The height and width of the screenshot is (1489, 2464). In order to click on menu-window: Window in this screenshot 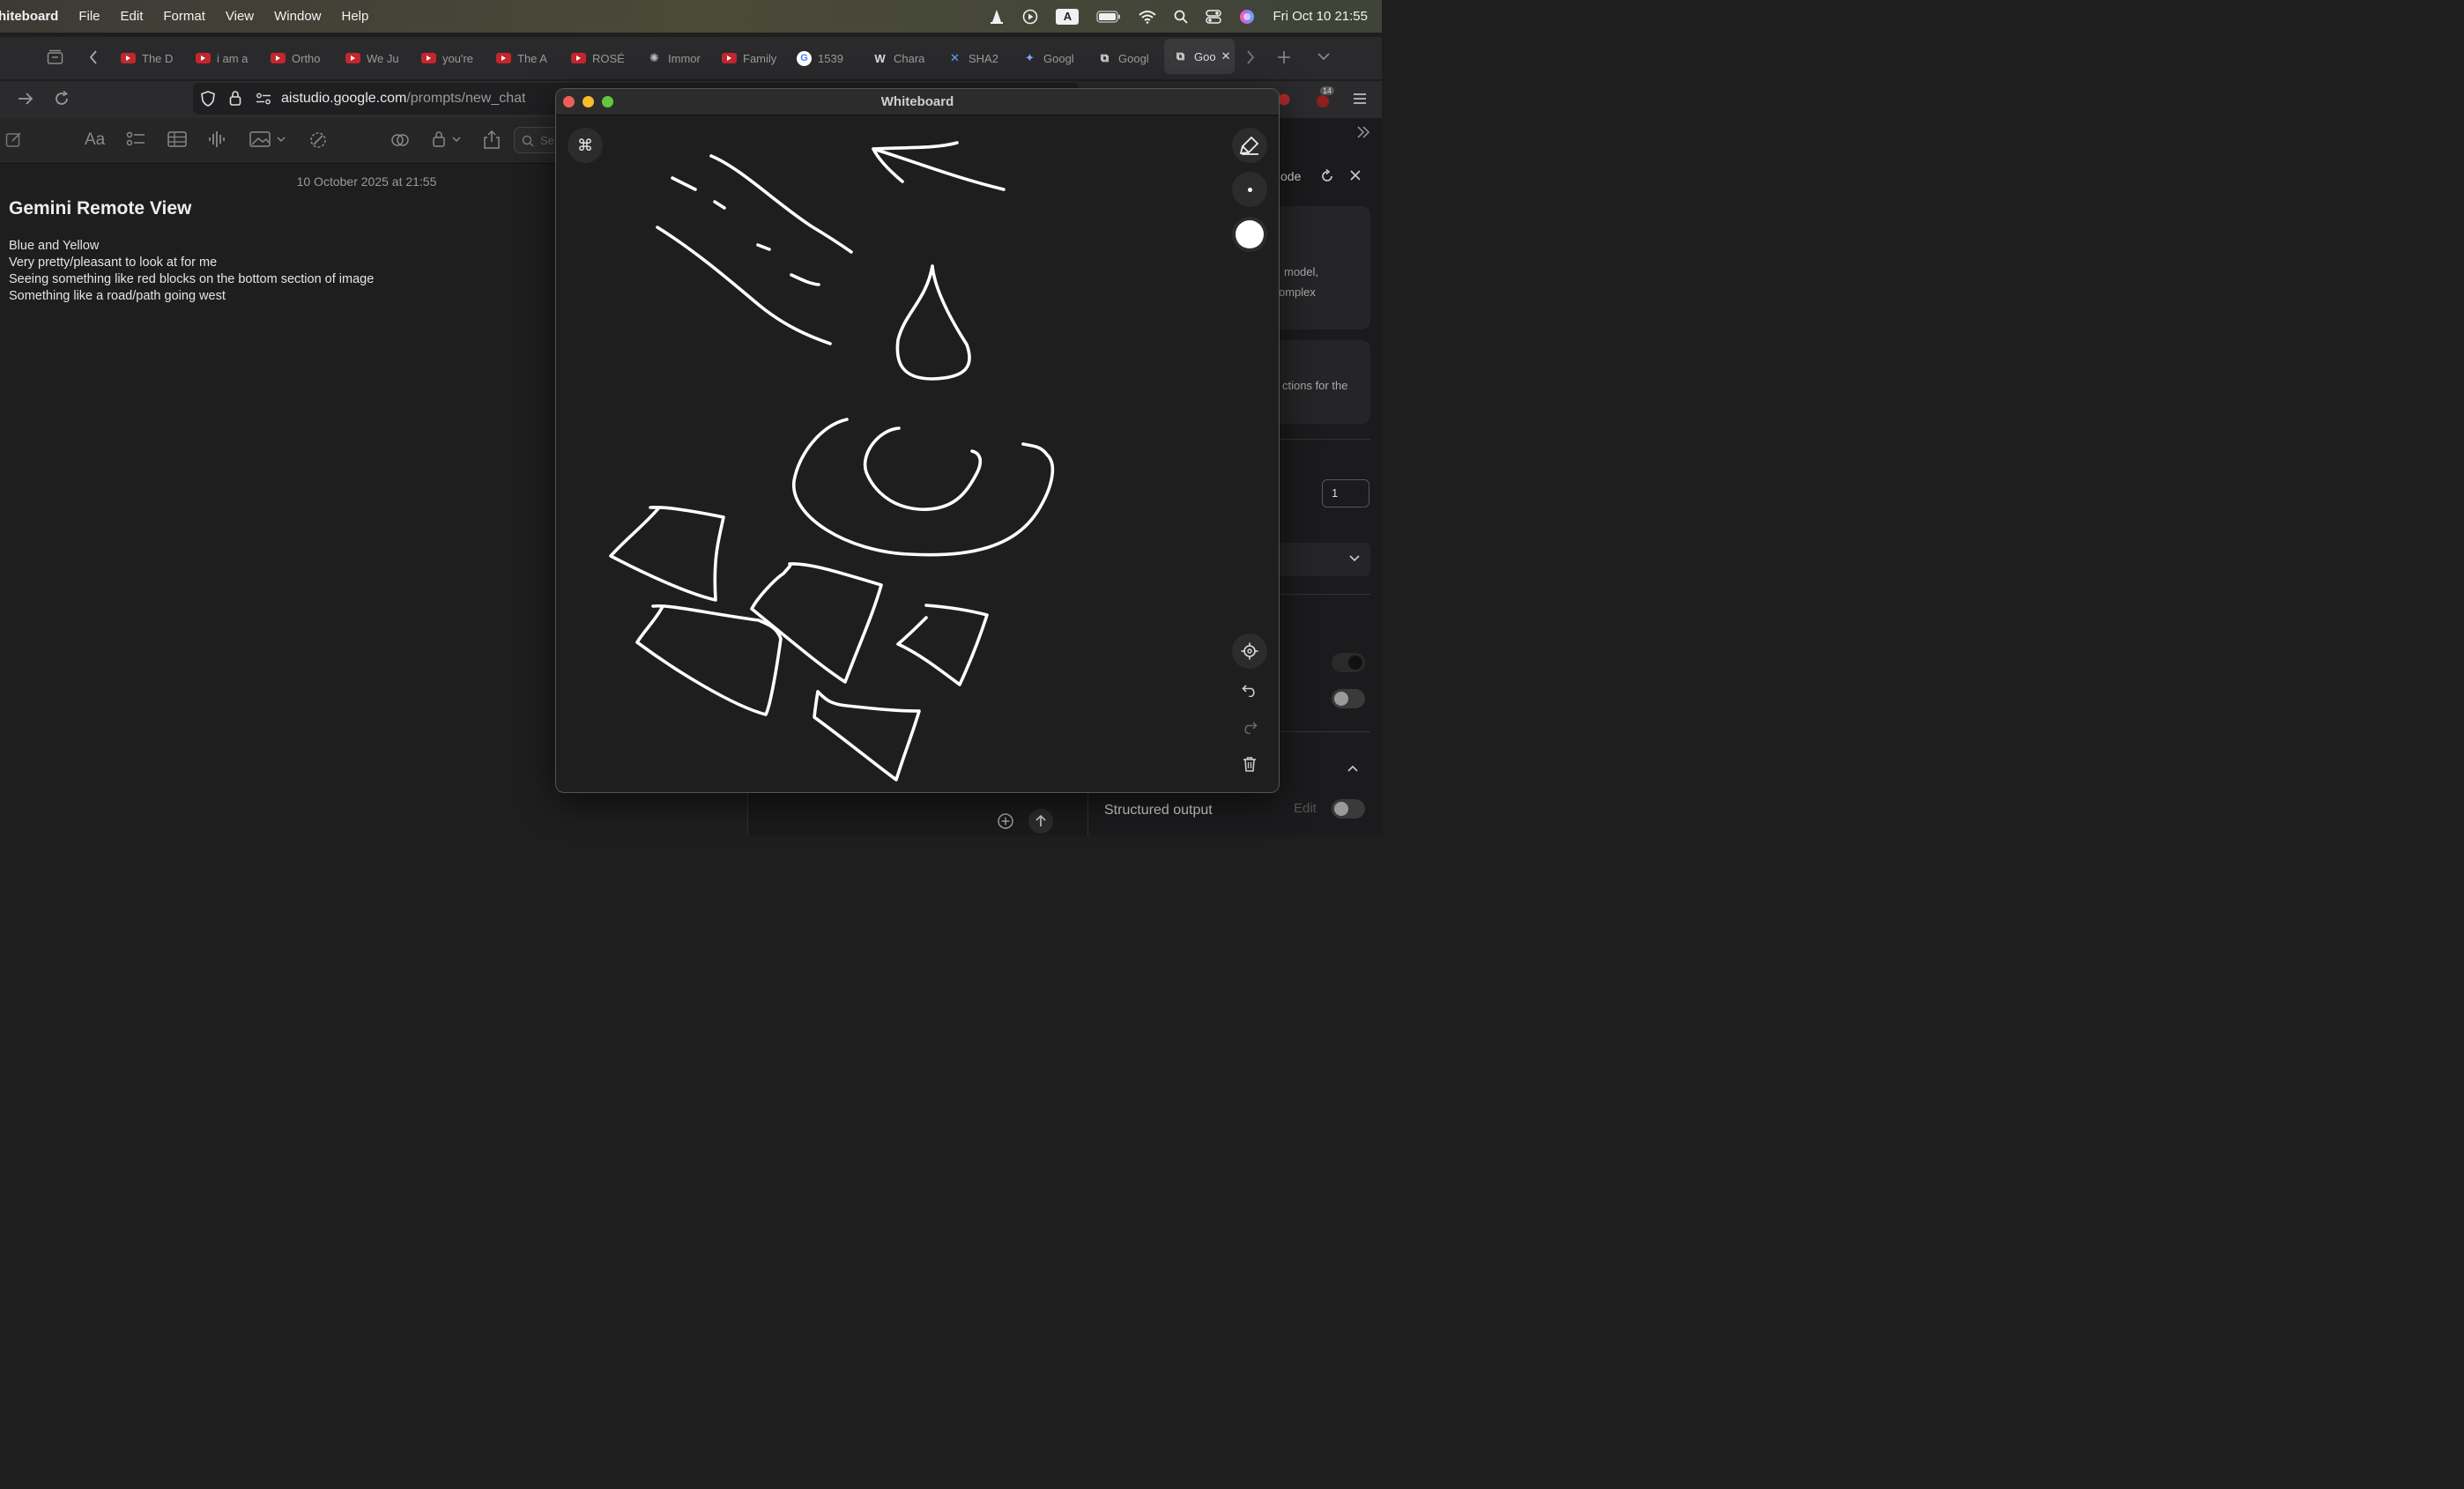, I will do `click(297, 16)`.